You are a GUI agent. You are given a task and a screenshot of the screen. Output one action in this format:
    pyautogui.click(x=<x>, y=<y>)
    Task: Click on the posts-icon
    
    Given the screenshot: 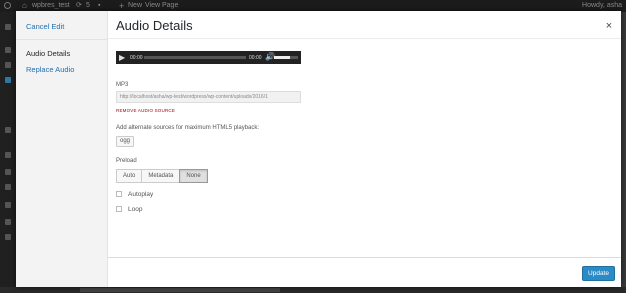 What is the action you would take?
    pyautogui.click(x=8, y=50)
    